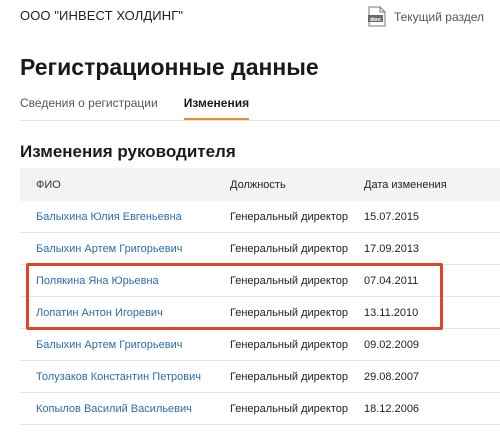 The image size is (500, 432). I want to click on director-name-link: Копылов Василий Васильевич, so click(114, 409).